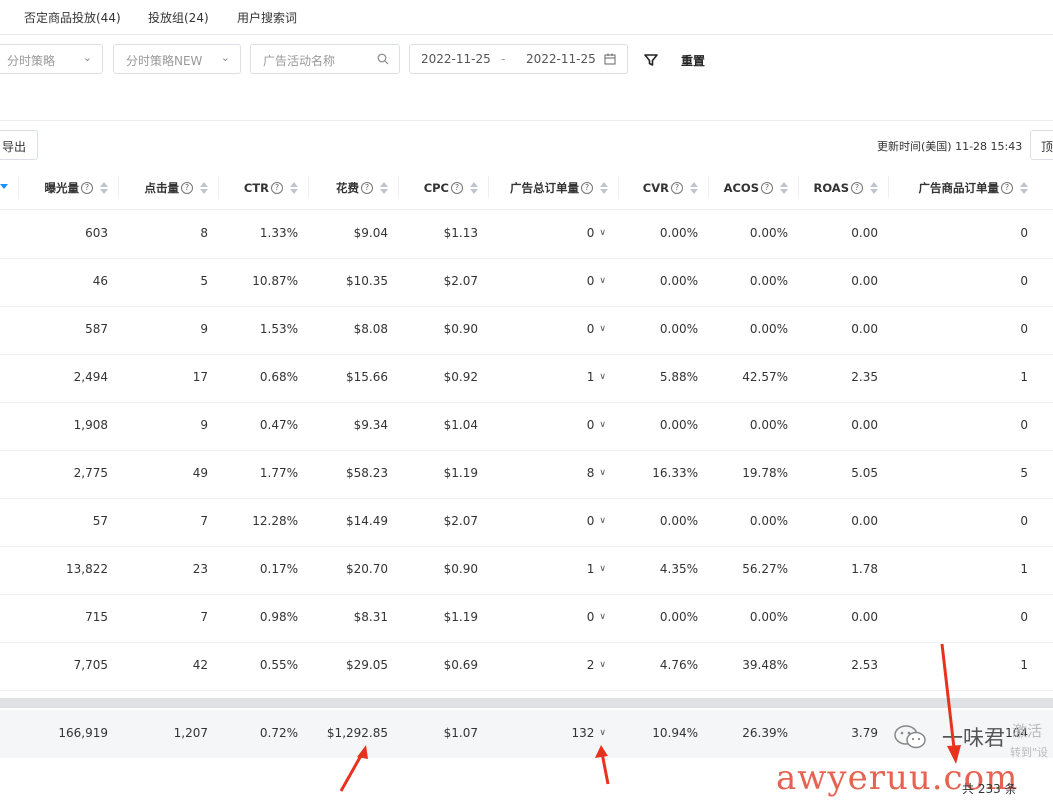  What do you see at coordinates (278, 733) in the screenshot?
I see `total-ctr: 0.72%` at bounding box center [278, 733].